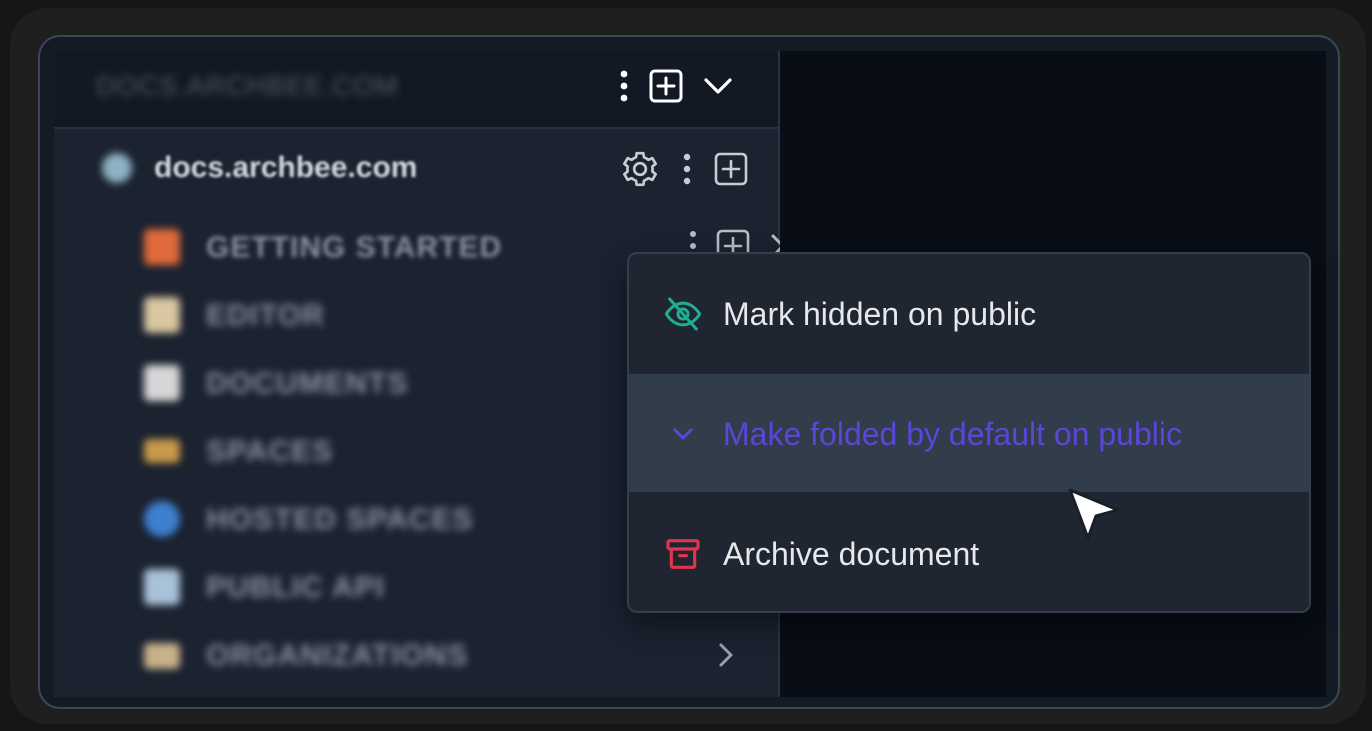 The image size is (1372, 731). What do you see at coordinates (416, 90) in the screenshot?
I see `sidebar-header: DOCS.ARCHBEE.COM` at bounding box center [416, 90].